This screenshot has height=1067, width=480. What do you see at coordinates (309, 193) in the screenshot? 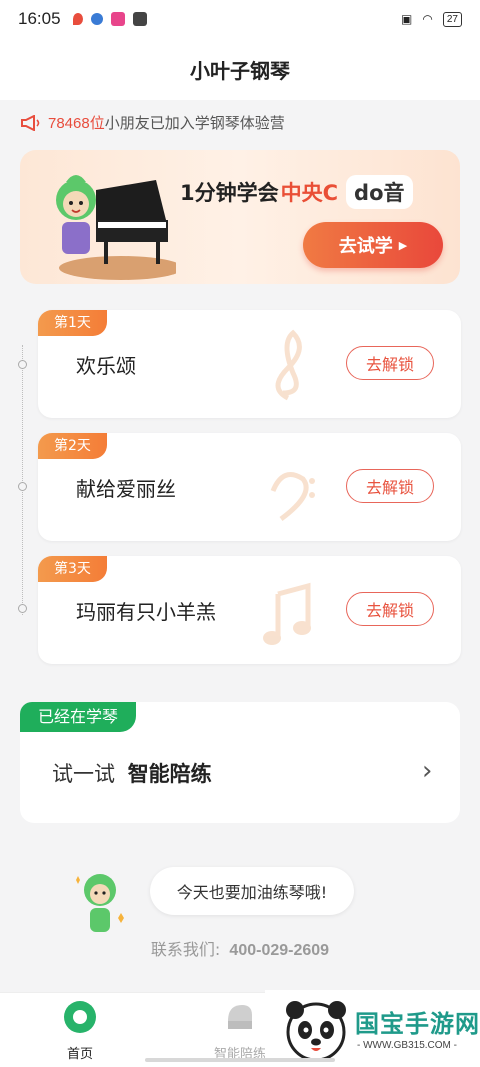
I see `headline-highlight: 中央C` at bounding box center [309, 193].